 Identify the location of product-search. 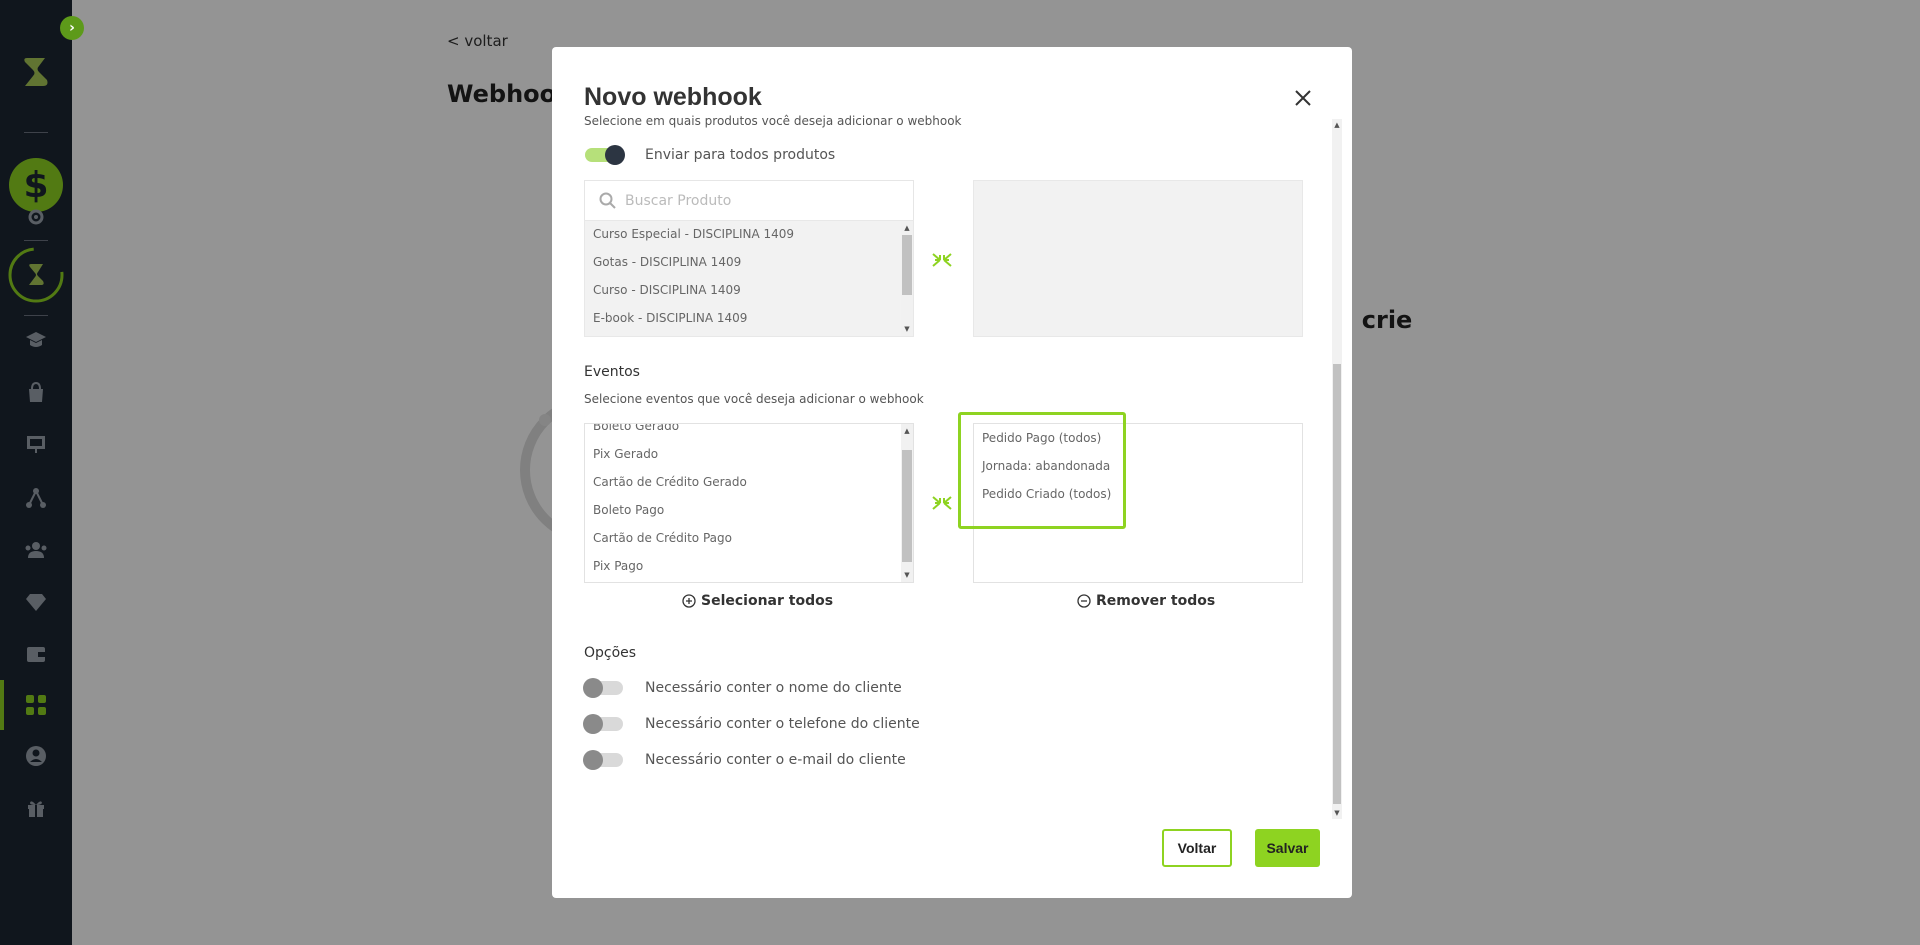
(749, 200).